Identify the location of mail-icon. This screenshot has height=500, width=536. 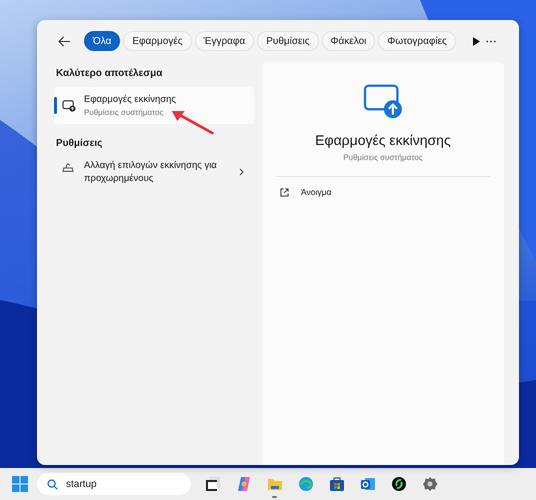
(368, 484).